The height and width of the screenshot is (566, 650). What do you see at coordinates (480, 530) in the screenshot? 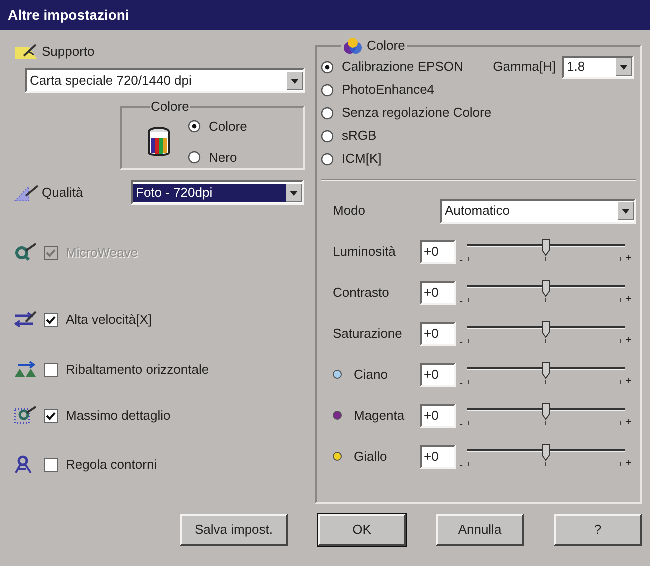
I see `dialog-button: Annulla` at bounding box center [480, 530].